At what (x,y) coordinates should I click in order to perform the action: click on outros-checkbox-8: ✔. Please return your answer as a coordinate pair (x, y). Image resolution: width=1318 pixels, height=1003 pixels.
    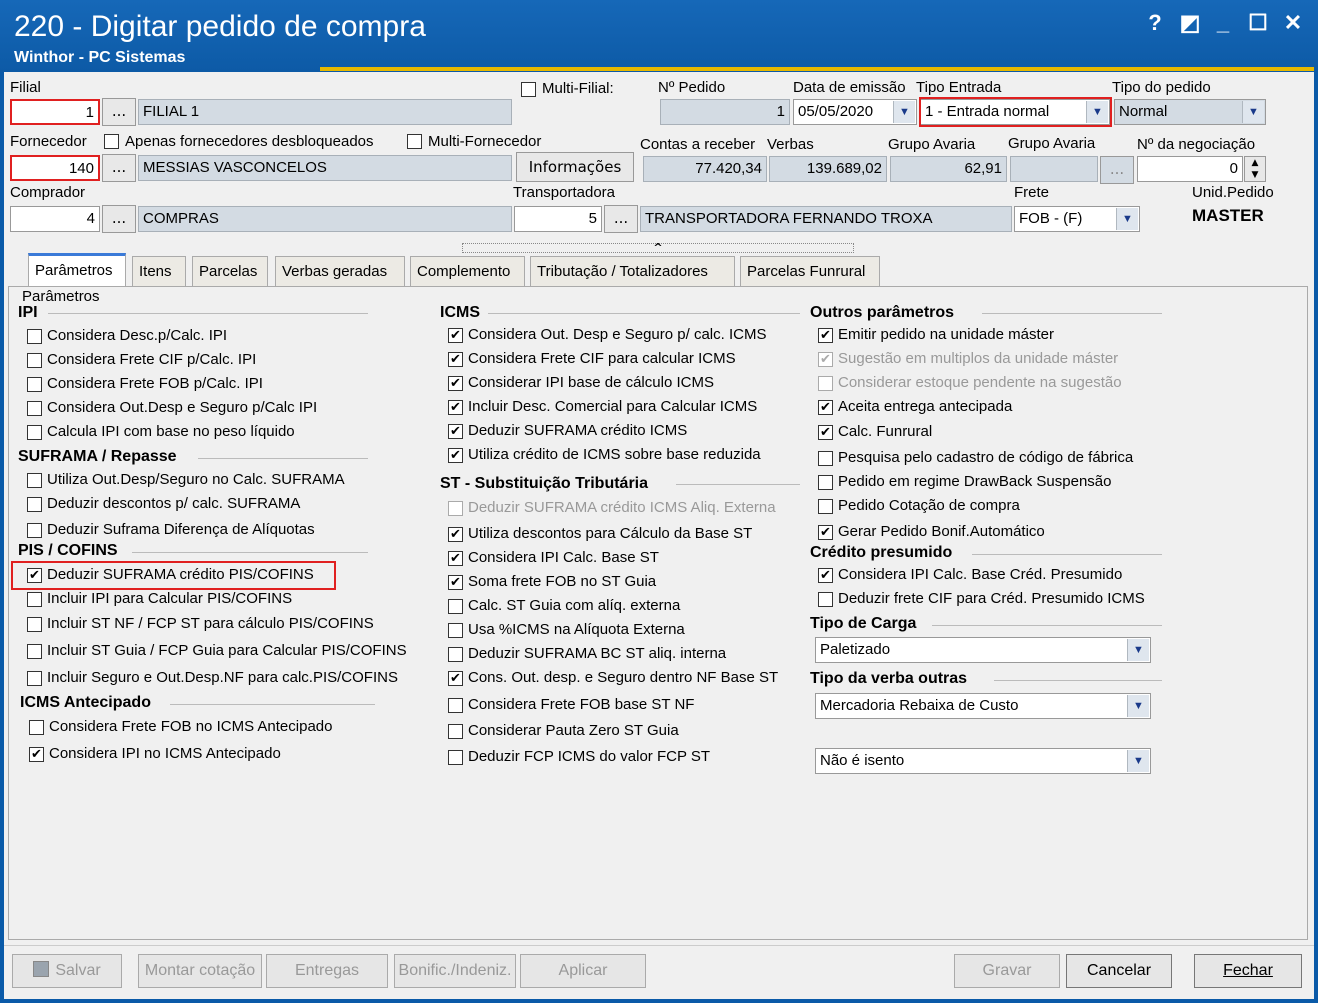
    Looking at the image, I should click on (825, 532).